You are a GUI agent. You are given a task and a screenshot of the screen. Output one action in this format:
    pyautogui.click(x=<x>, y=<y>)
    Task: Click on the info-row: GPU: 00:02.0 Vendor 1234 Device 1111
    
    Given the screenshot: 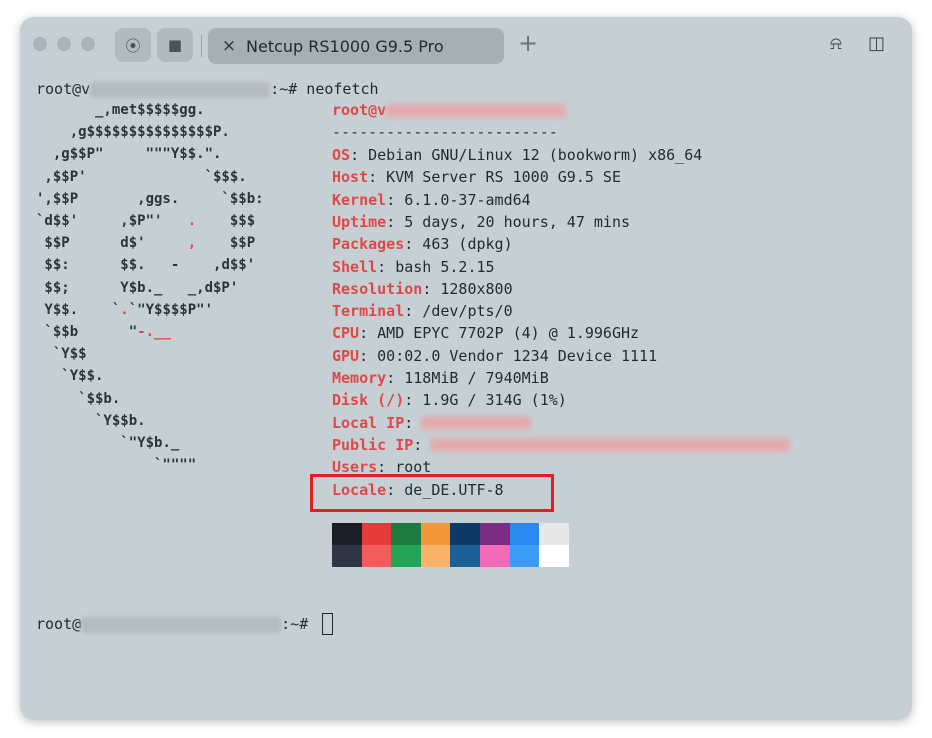 What is the action you would take?
    pyautogui.click(x=495, y=355)
    